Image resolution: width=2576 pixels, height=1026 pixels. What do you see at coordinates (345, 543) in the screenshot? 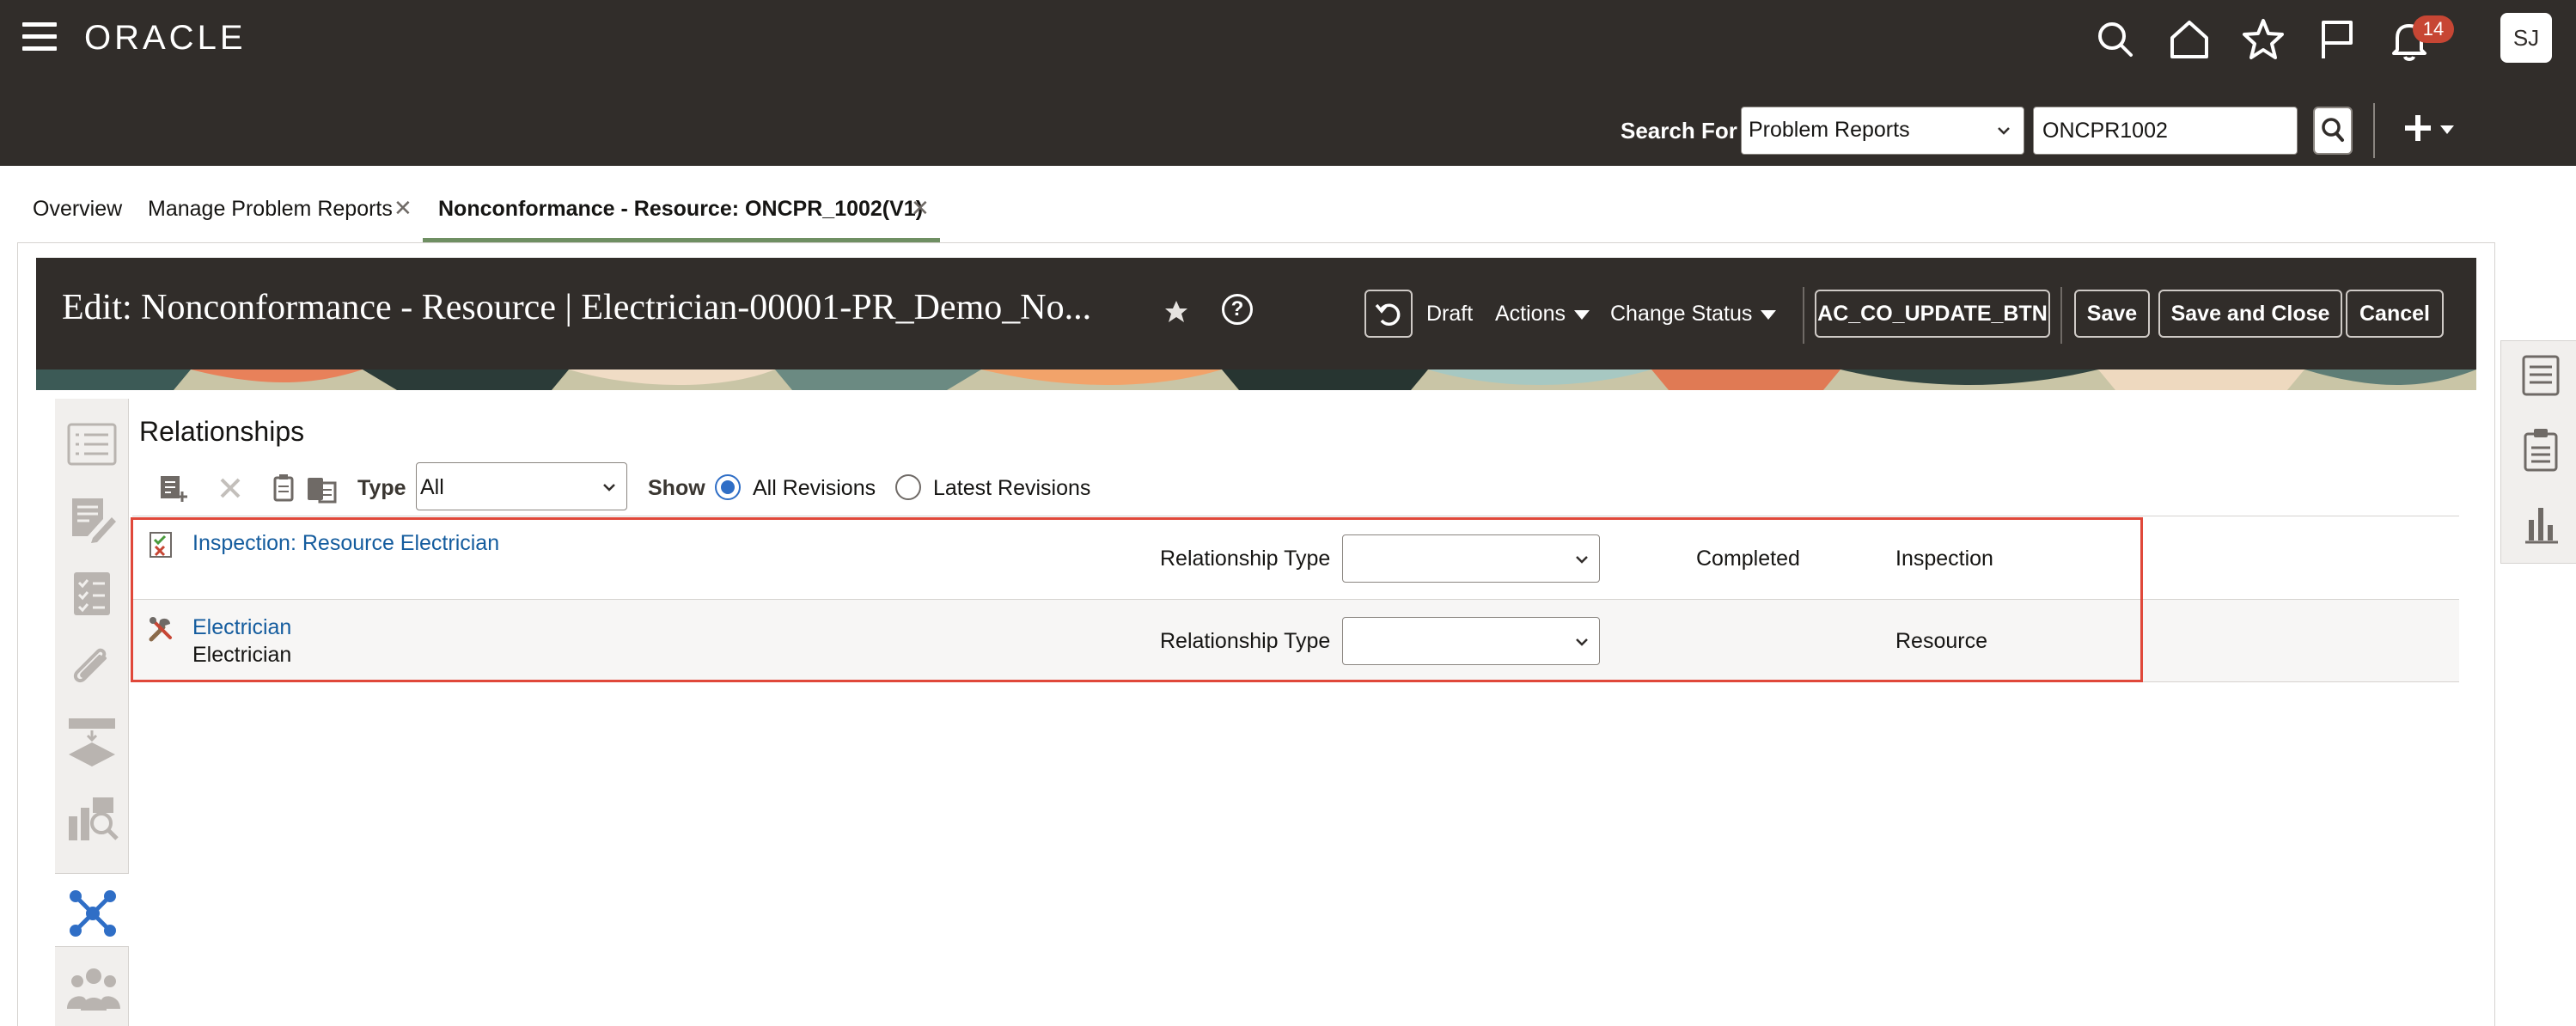
I see `relationship-name-link: Inspection: Resource Electrician` at bounding box center [345, 543].